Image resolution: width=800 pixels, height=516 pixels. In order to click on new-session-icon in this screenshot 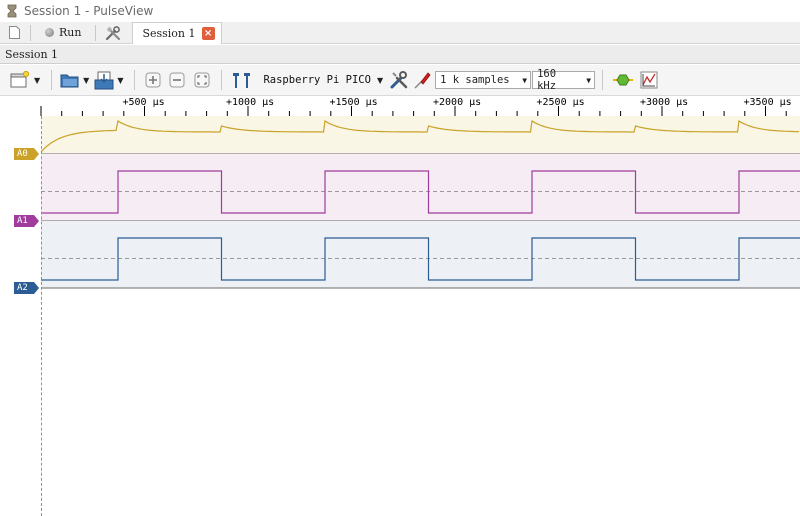, I will do `click(20, 79)`.